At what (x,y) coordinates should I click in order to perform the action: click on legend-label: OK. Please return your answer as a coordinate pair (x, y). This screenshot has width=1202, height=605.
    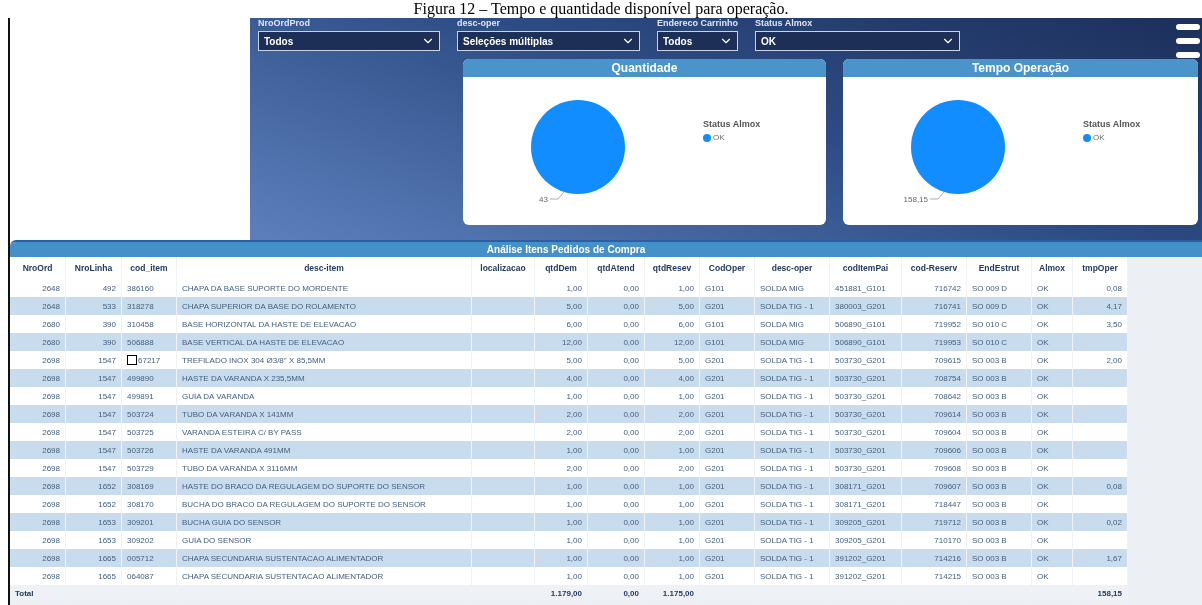
    Looking at the image, I should click on (719, 137).